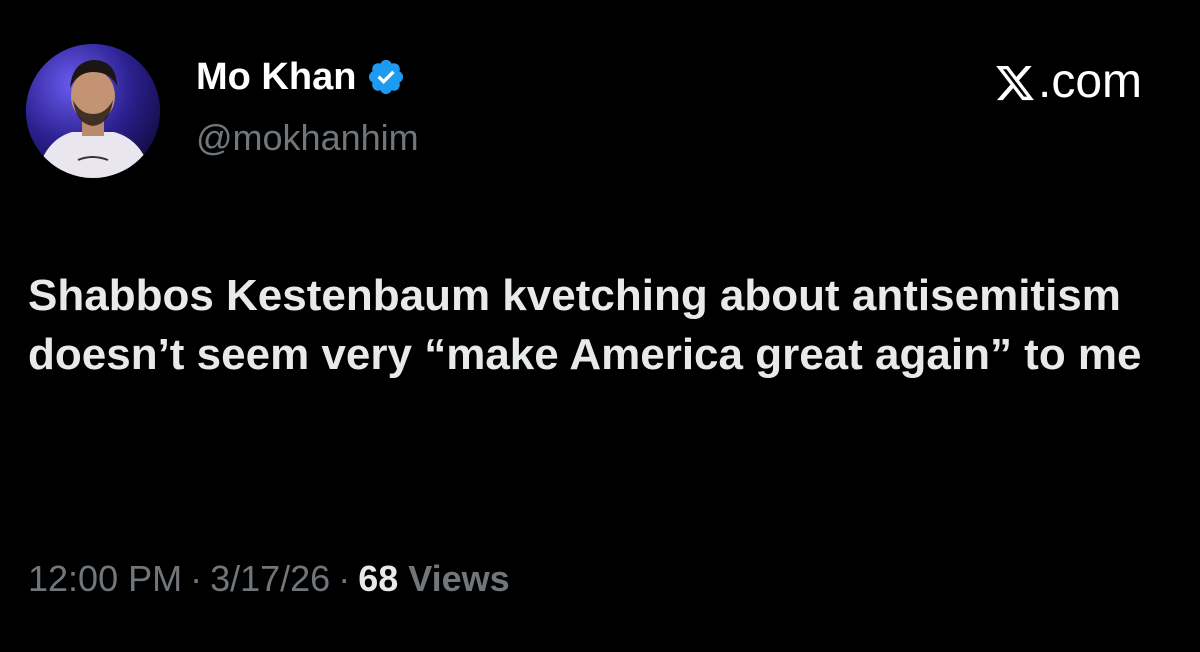  I want to click on views-label: Views, so click(458, 578).